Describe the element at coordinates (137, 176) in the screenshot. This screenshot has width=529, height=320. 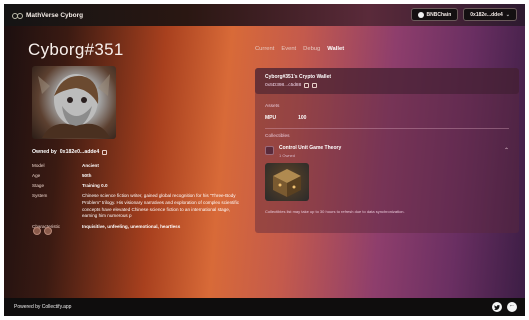
I see `property-row: Age 50th` at that location.